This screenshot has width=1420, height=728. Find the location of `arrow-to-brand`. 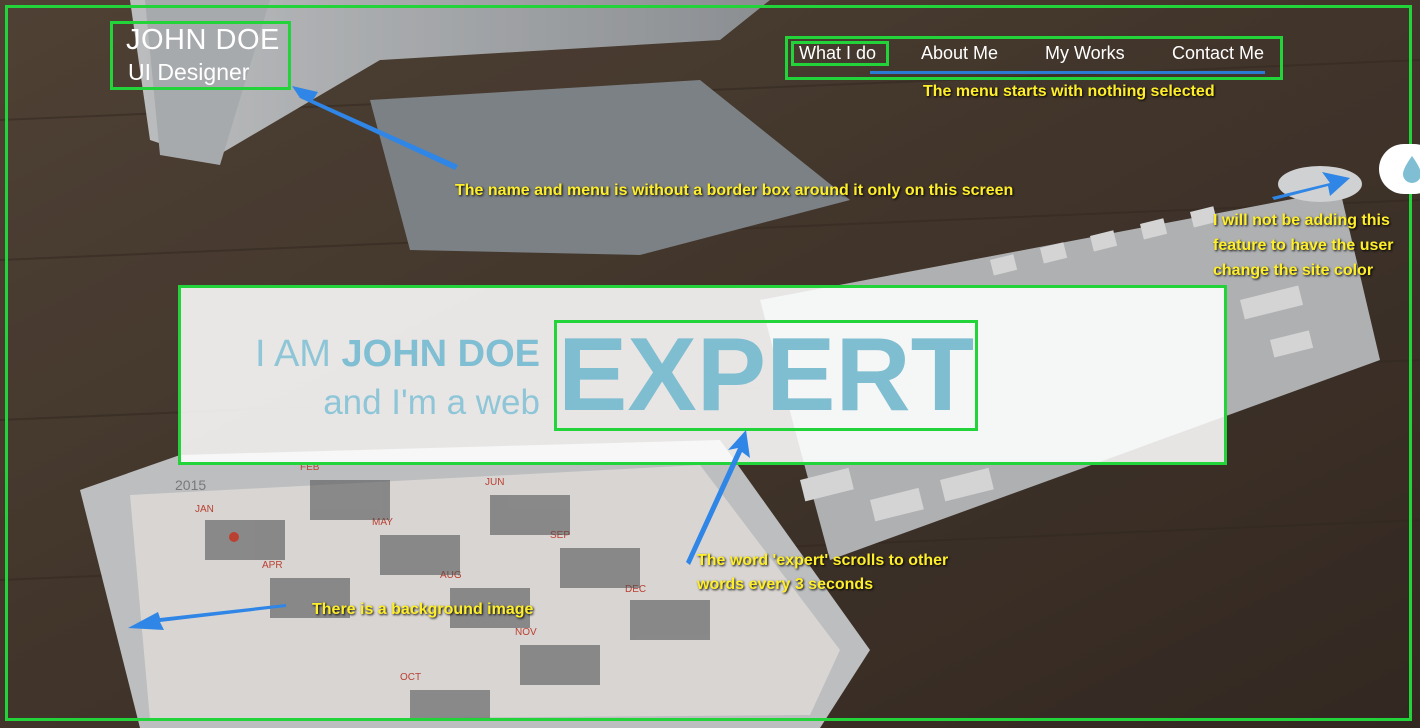

arrow-to-brand is located at coordinates (375, 128).